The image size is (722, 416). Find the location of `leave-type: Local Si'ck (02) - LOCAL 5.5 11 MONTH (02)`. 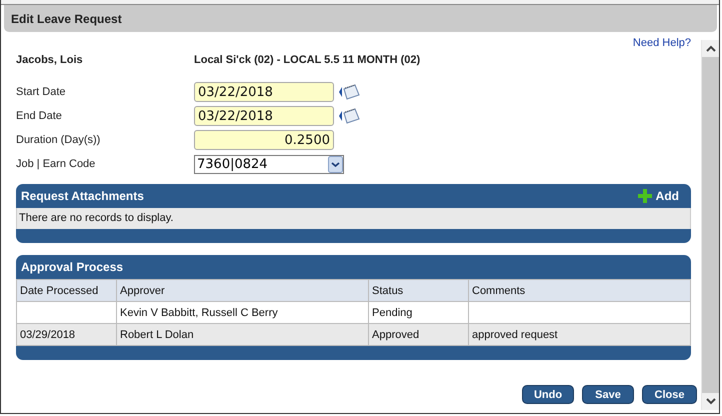

leave-type: Local Si'ck (02) - LOCAL 5.5 11 MONTH (02) is located at coordinates (307, 60).